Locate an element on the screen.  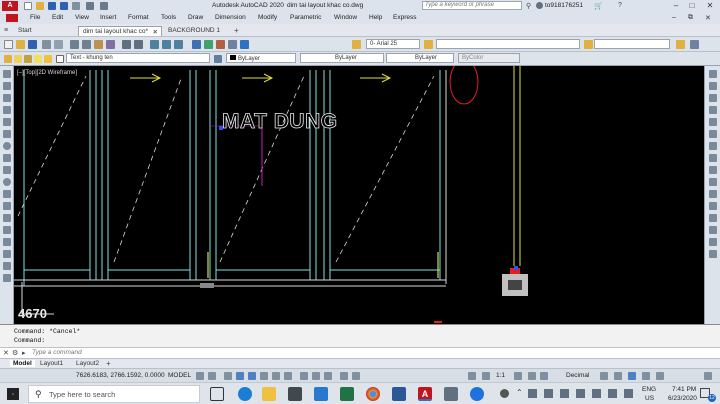
save-icon is located at coordinates (52, 6).